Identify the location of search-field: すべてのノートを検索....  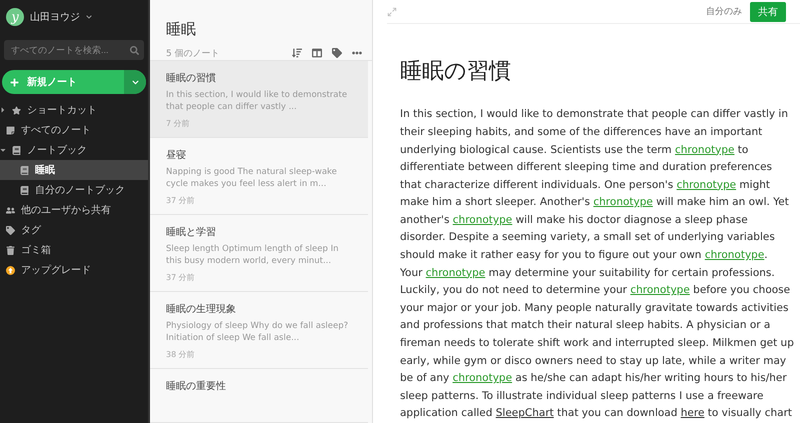
(74, 50).